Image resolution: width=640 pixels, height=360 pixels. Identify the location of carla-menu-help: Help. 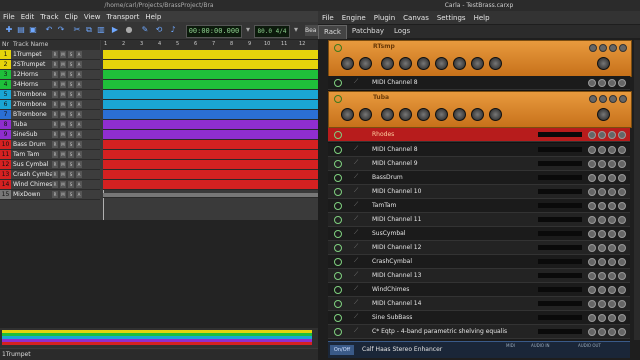
(482, 18).